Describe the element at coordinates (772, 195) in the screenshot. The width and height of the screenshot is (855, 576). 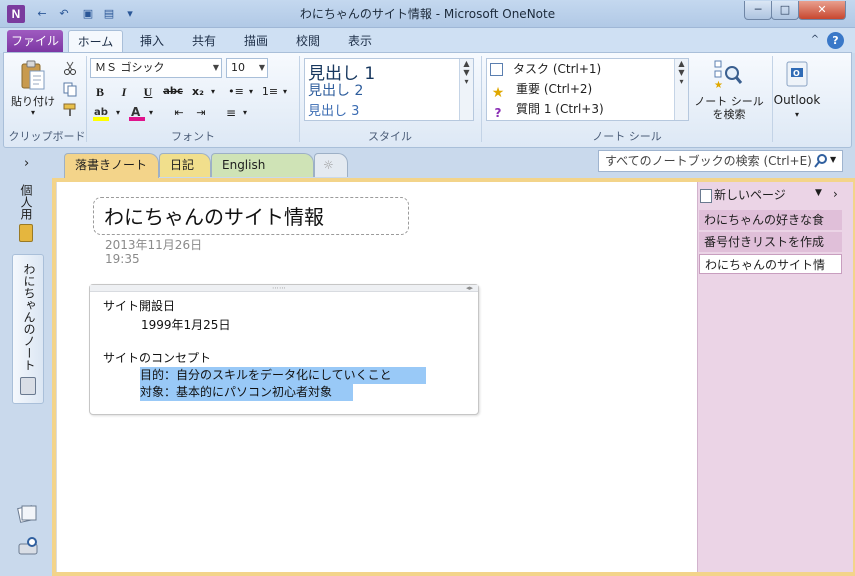
I see `new-page-button: 新しいページ` at that location.